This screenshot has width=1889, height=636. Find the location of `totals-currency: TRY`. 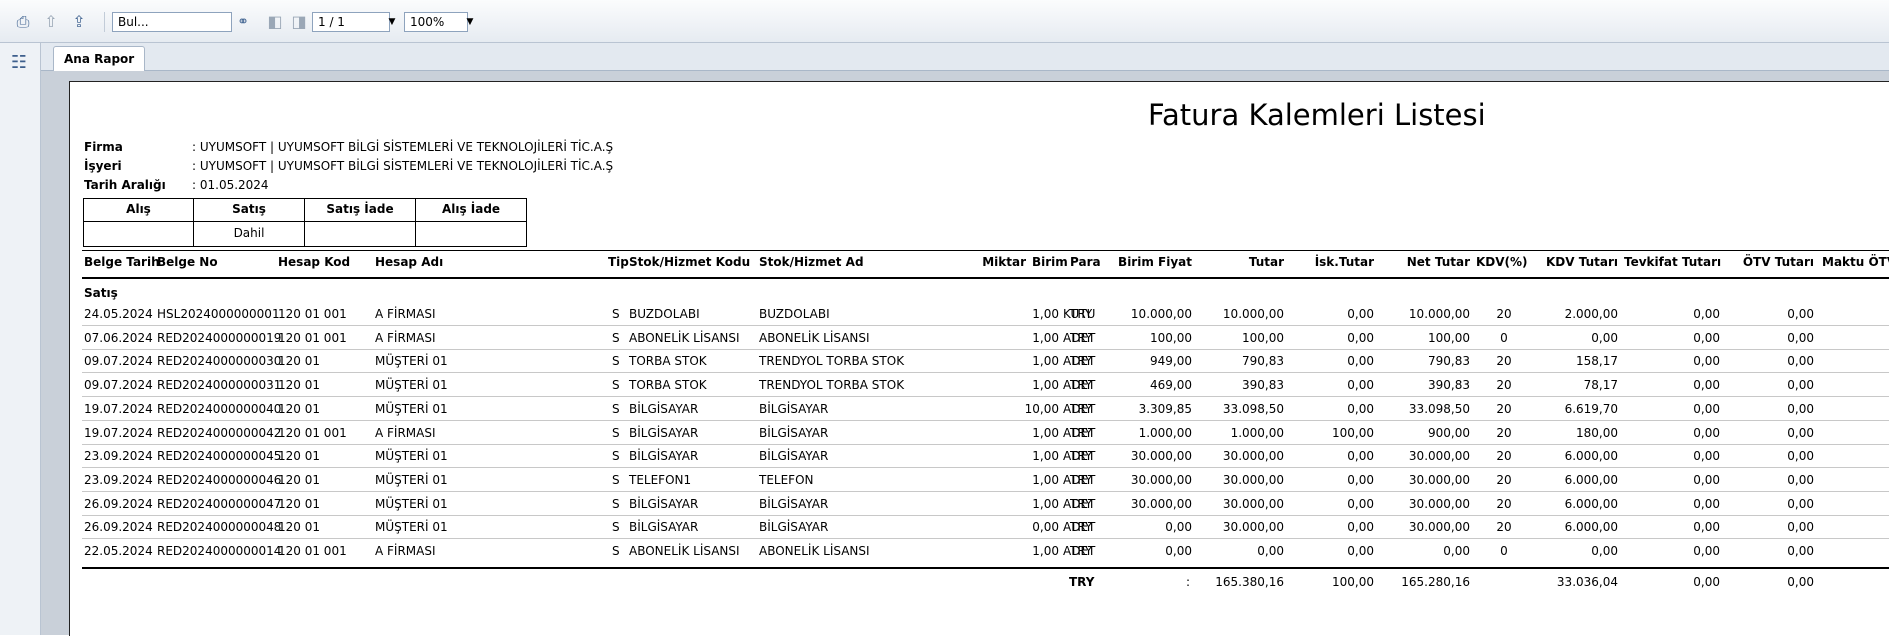

totals-currency: TRY is located at coordinates (1082, 582).